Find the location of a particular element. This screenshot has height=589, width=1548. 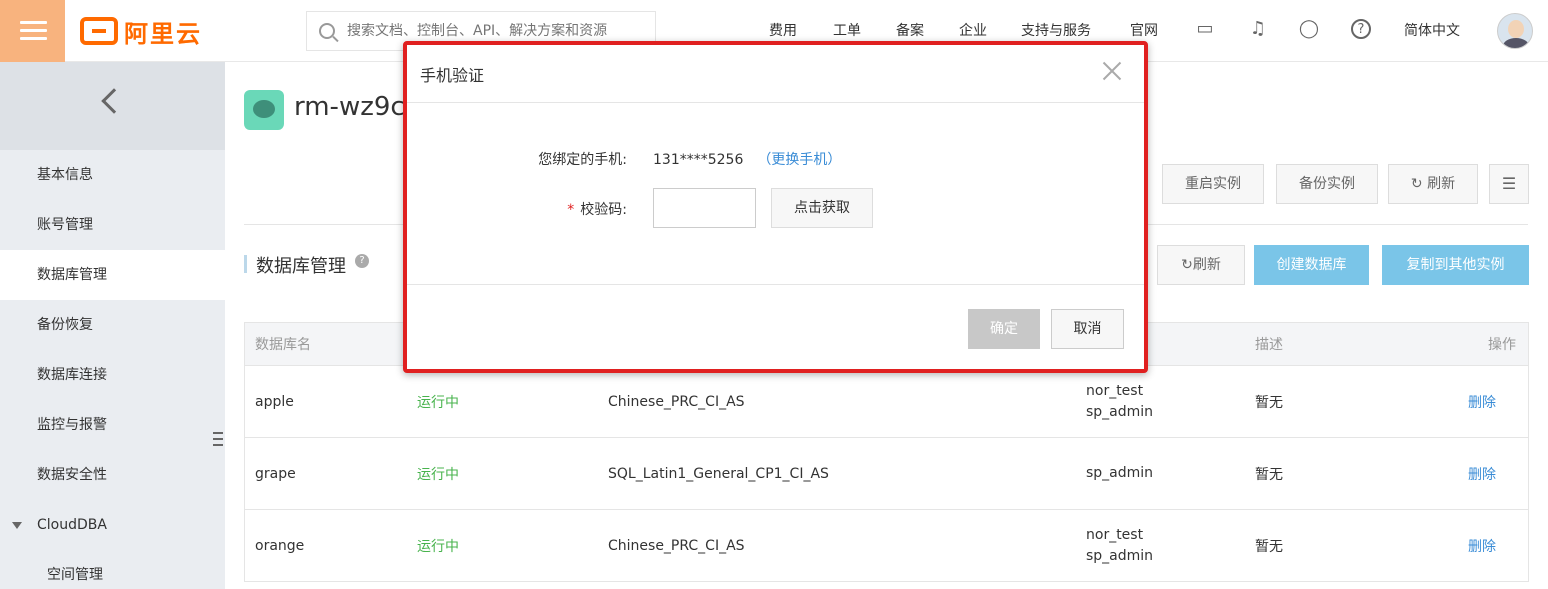

db-charset: SQL_Latin1_General_CP1_CI_AS is located at coordinates (718, 473).